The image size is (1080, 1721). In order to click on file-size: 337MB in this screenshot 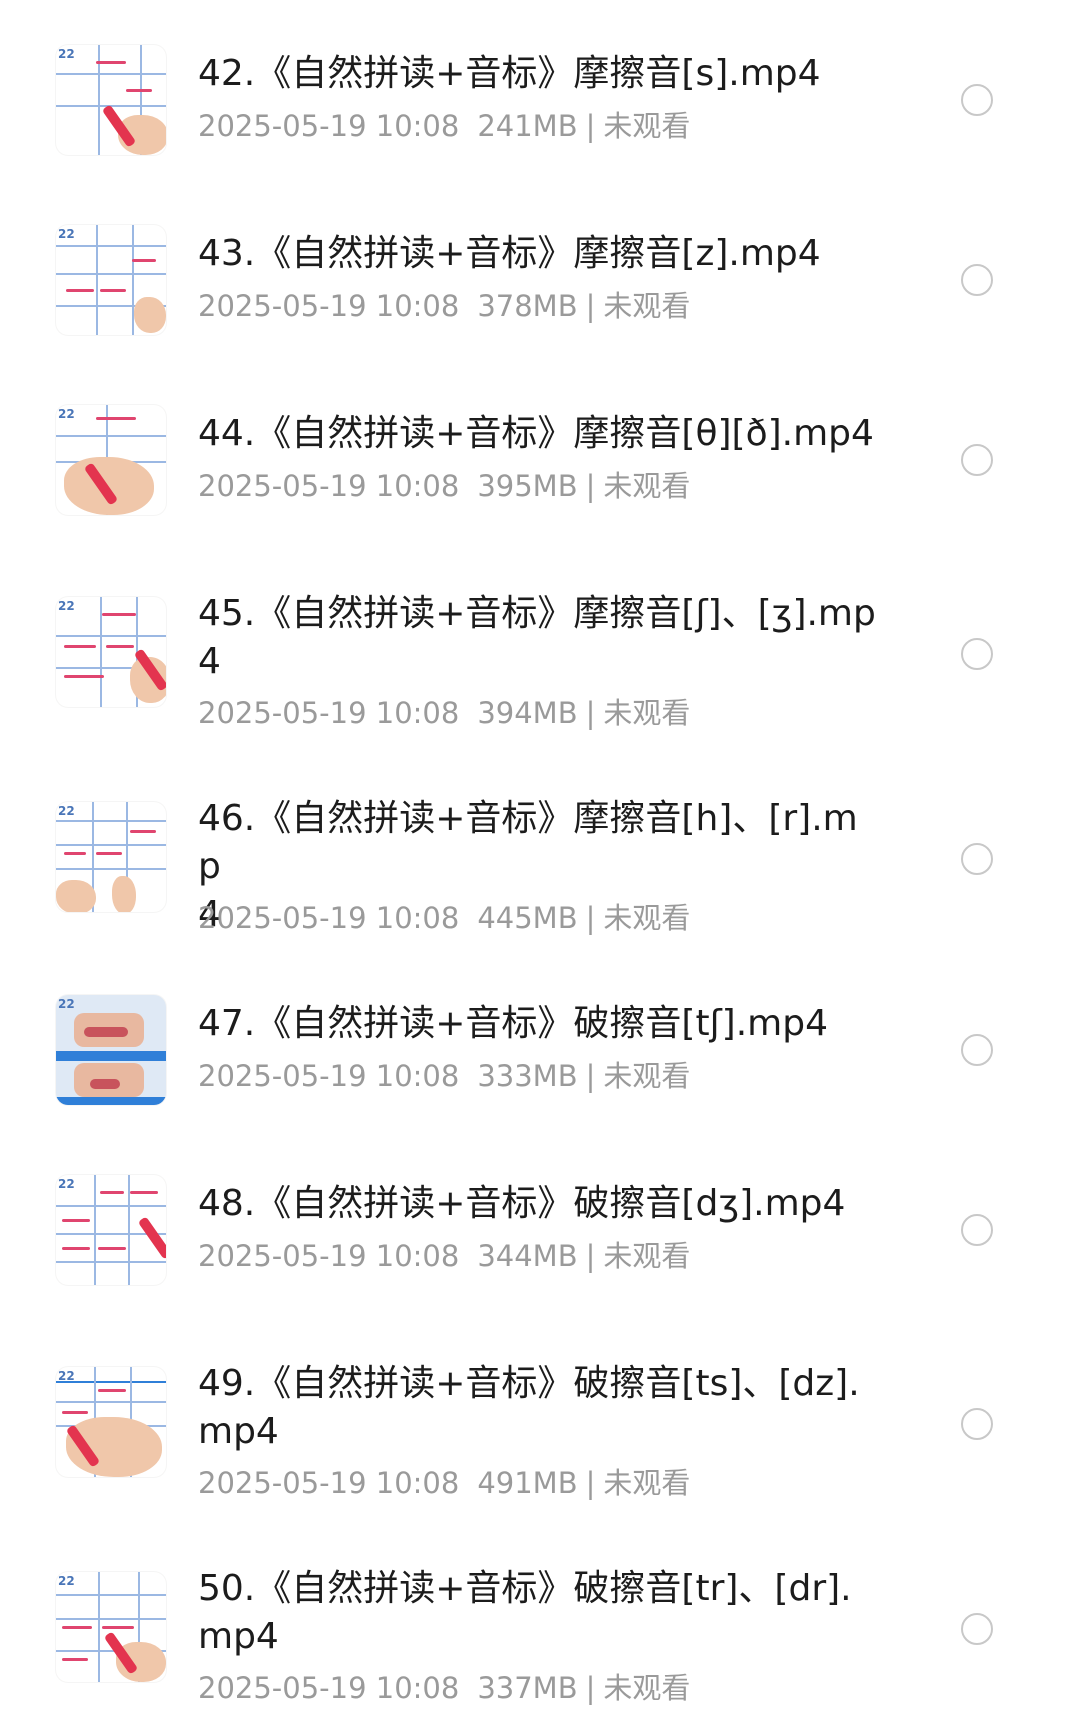, I will do `click(527, 1688)`.